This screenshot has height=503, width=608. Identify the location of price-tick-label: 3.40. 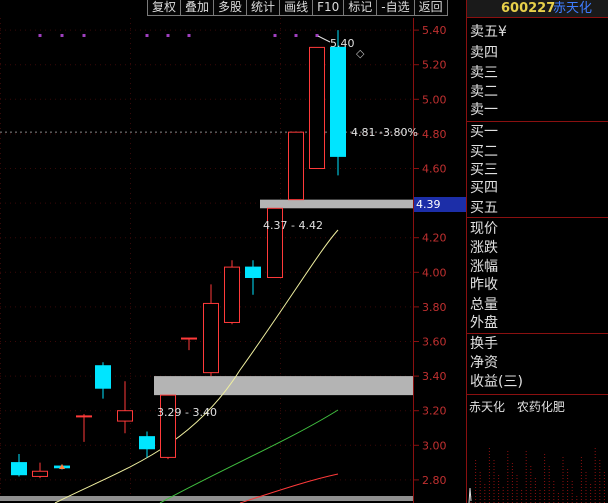
(434, 376).